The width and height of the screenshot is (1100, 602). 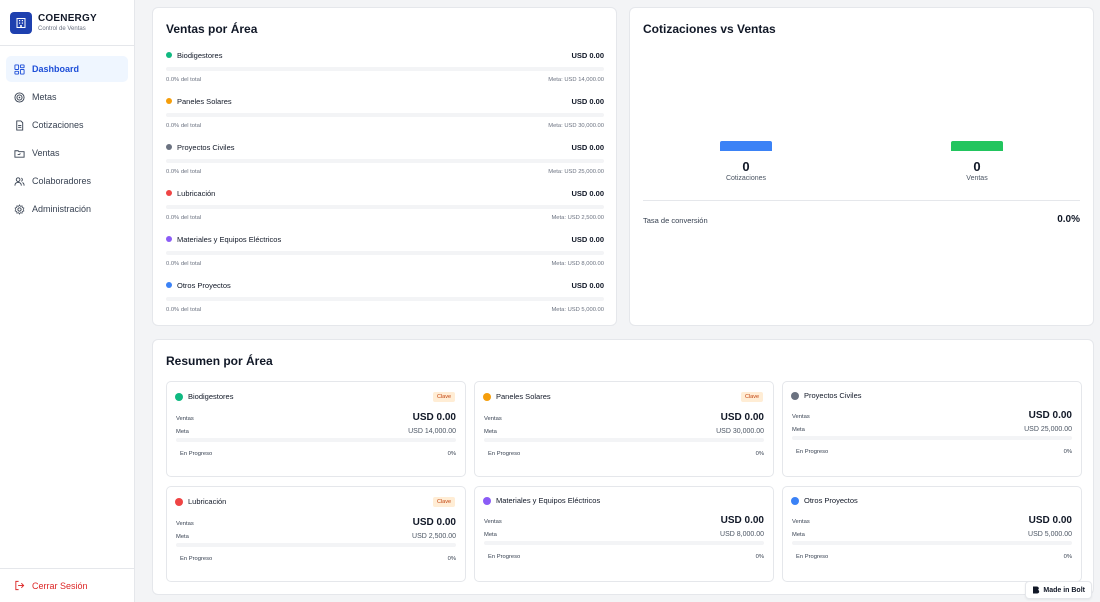 I want to click on nav-item-colaboradores: Colaboradores, so click(x=67, y=181).